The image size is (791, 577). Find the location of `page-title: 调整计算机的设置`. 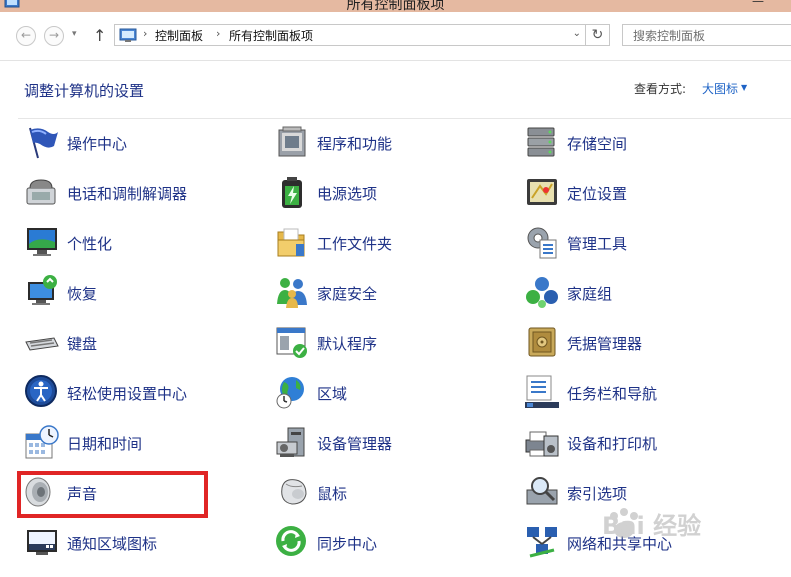

page-title: 调整计算机的设置 is located at coordinates (84, 91).